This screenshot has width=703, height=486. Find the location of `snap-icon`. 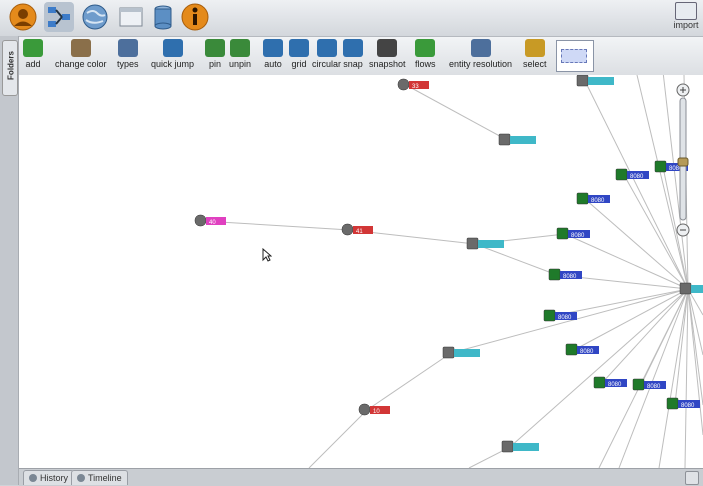

snap-icon is located at coordinates (353, 48).